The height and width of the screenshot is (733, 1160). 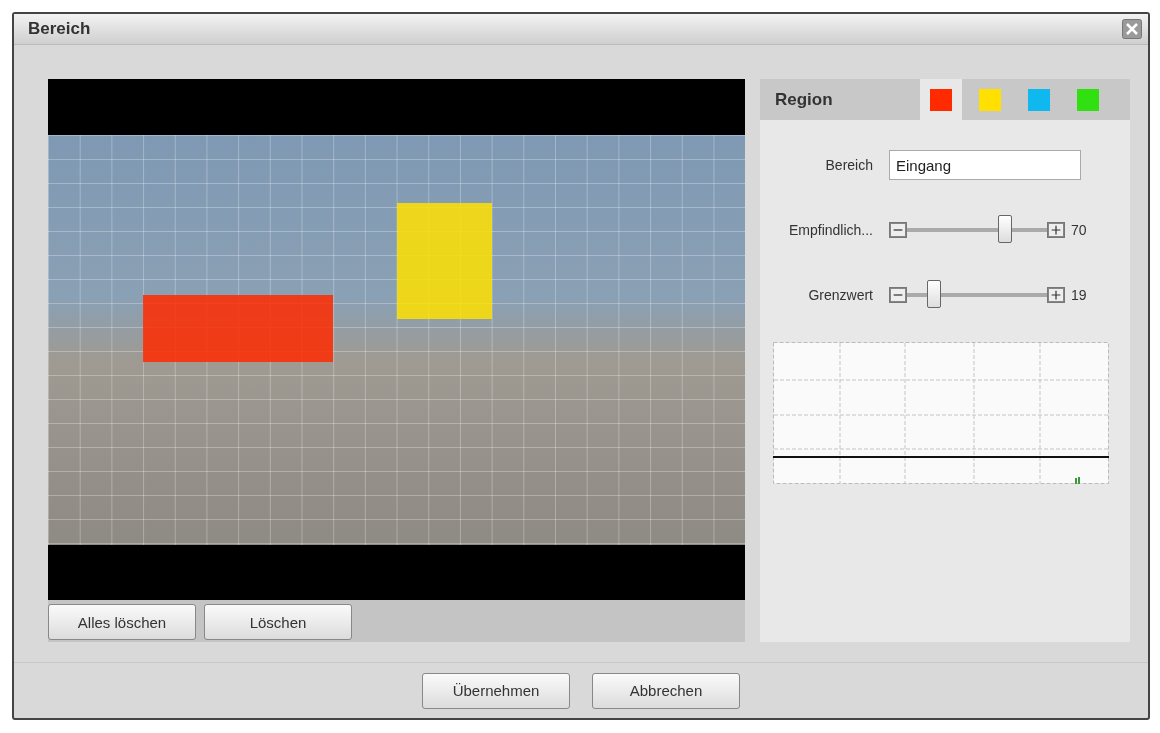 What do you see at coordinates (1132, 29) in the screenshot?
I see `close-icon` at bounding box center [1132, 29].